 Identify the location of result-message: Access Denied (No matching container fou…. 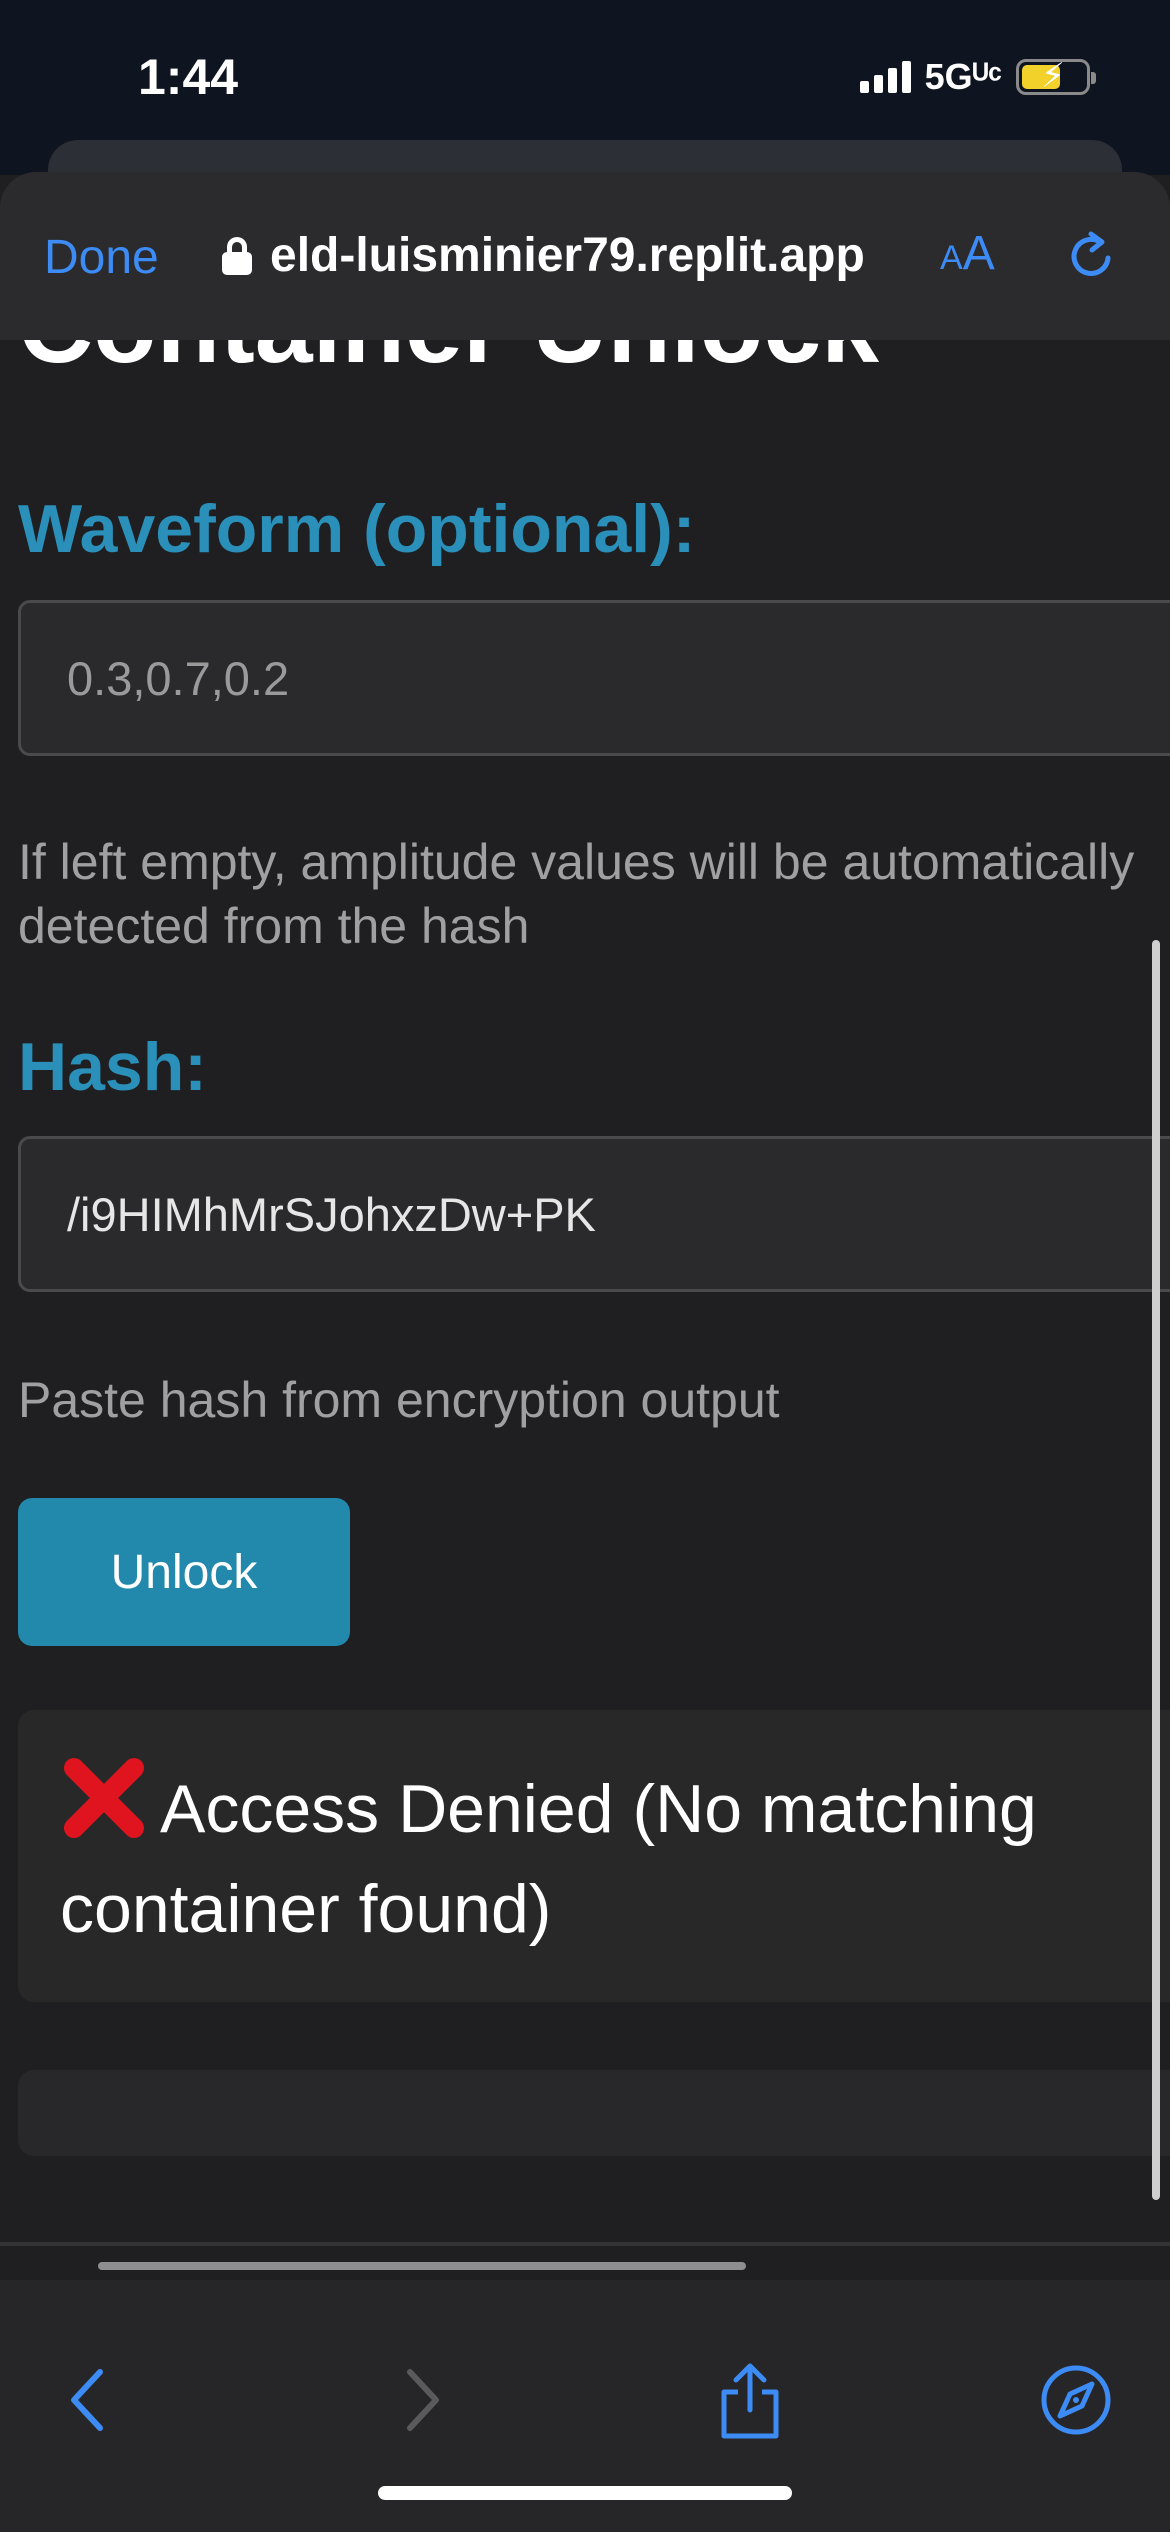
(600, 1856).